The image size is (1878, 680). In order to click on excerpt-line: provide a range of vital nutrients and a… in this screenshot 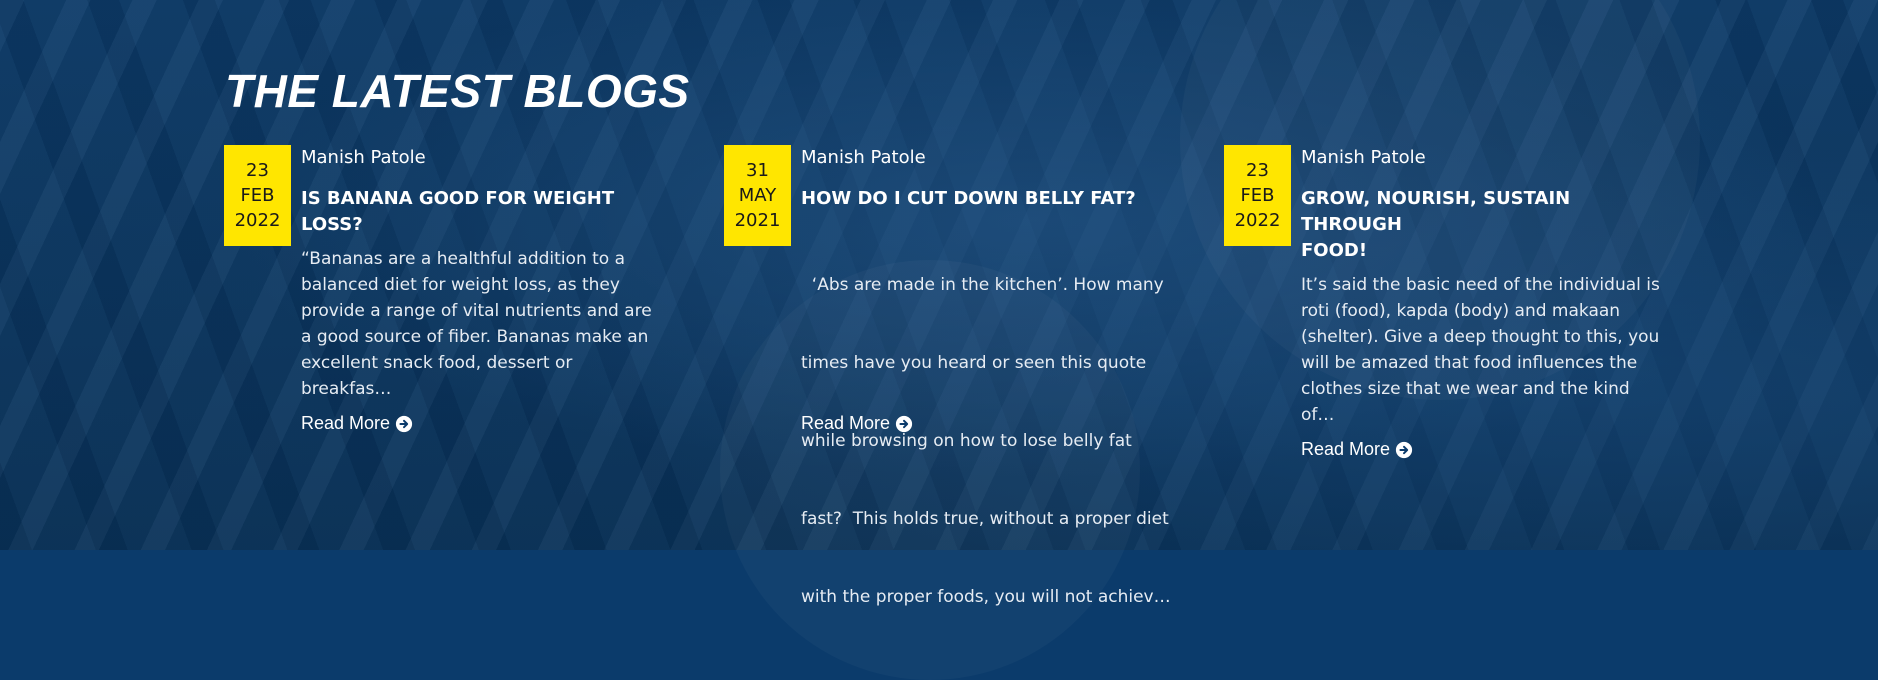, I will do `click(476, 311)`.